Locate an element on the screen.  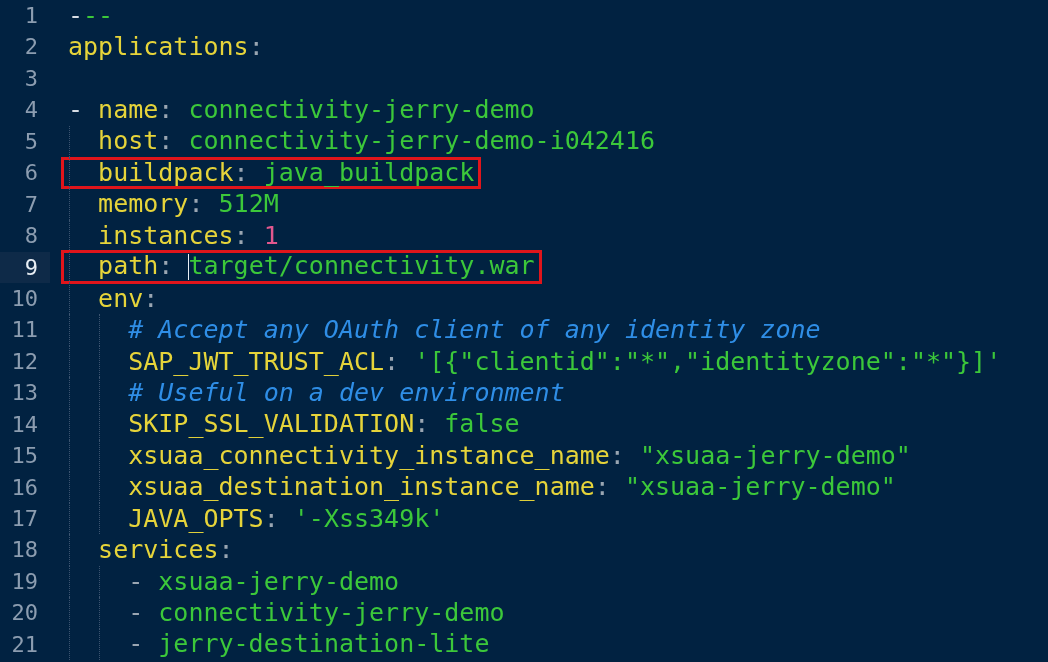
line-number: 8 is located at coordinates (31, 236).